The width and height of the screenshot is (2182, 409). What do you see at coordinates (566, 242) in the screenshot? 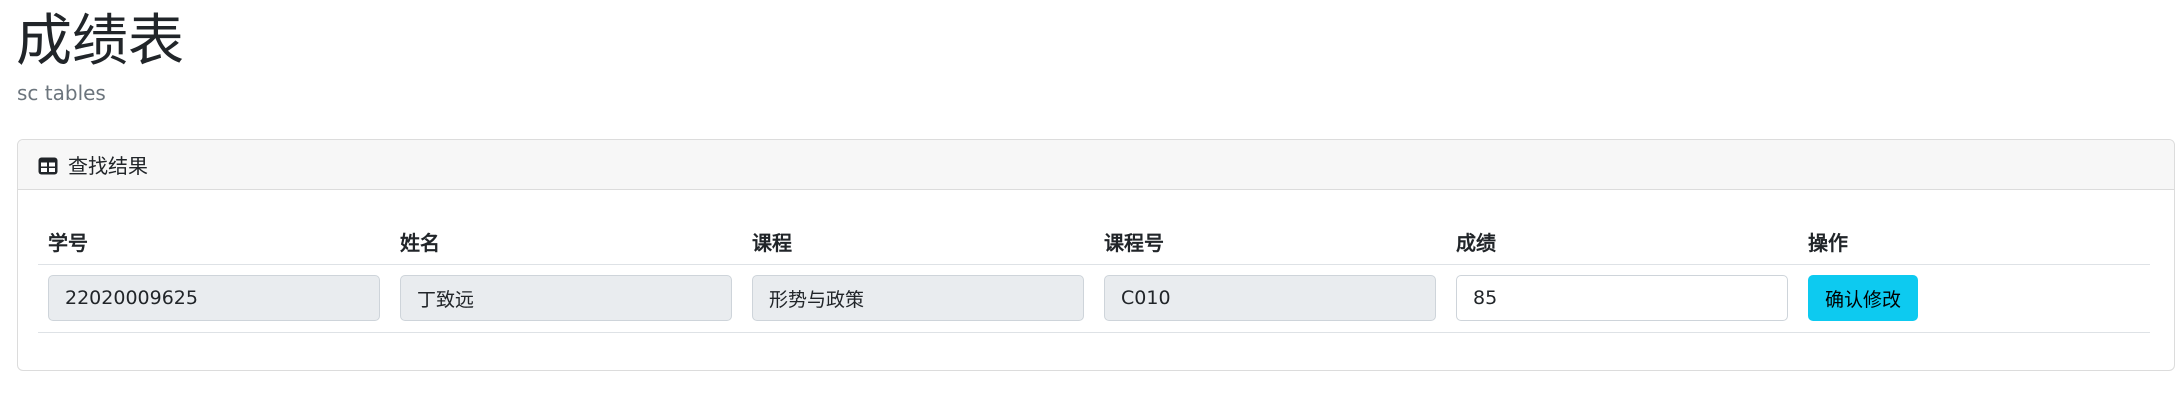
I see `column-header-name: 姓名` at bounding box center [566, 242].